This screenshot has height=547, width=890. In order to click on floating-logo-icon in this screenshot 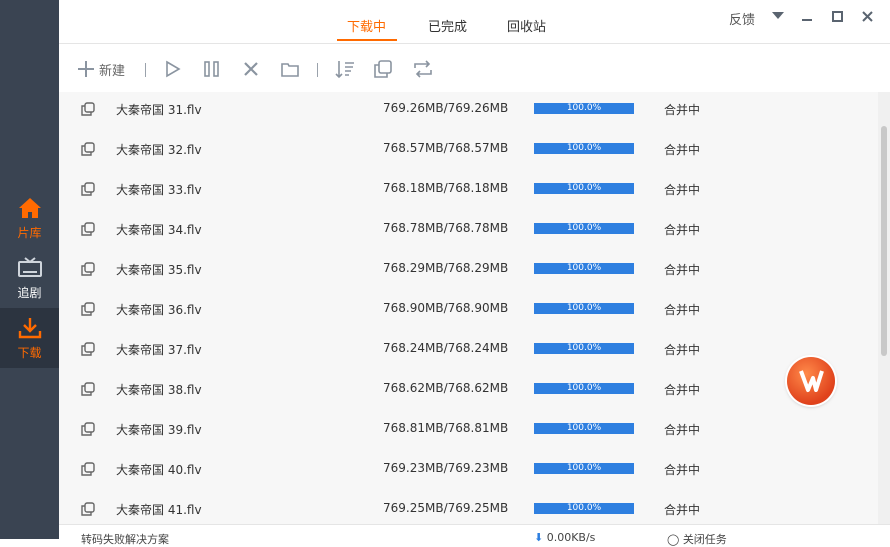, I will do `click(811, 381)`.